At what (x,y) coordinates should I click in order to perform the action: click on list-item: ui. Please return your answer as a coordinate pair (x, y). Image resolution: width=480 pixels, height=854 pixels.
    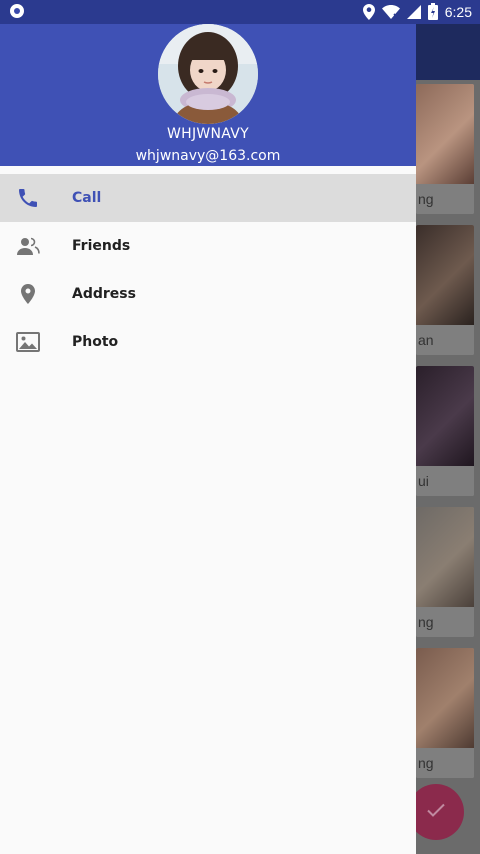
    Looking at the image, I should click on (445, 431).